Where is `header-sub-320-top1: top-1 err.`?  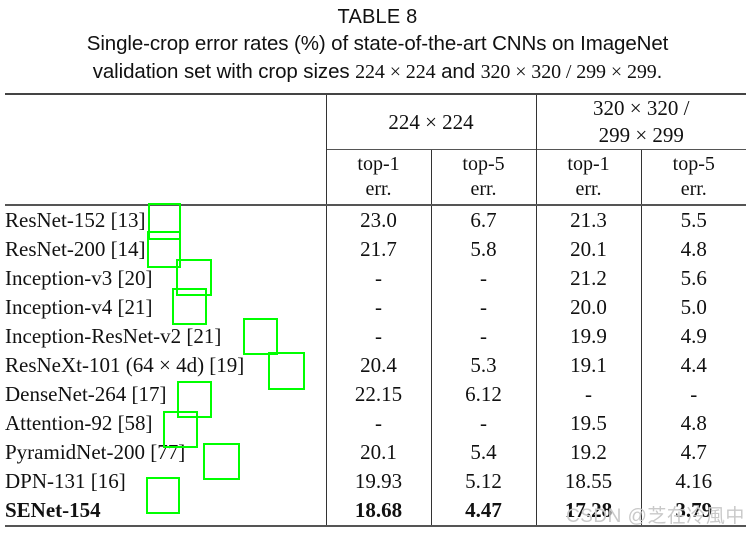
header-sub-320-top1: top-1 err. is located at coordinates (588, 177).